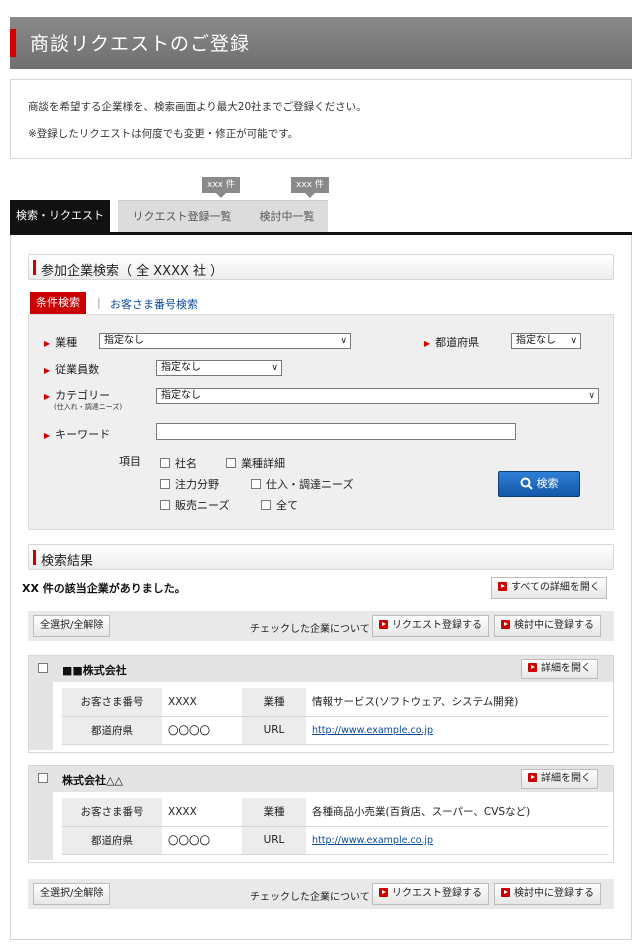  What do you see at coordinates (430, 626) in the screenshot?
I see `request-register-button-top: リクエスト登録する` at bounding box center [430, 626].